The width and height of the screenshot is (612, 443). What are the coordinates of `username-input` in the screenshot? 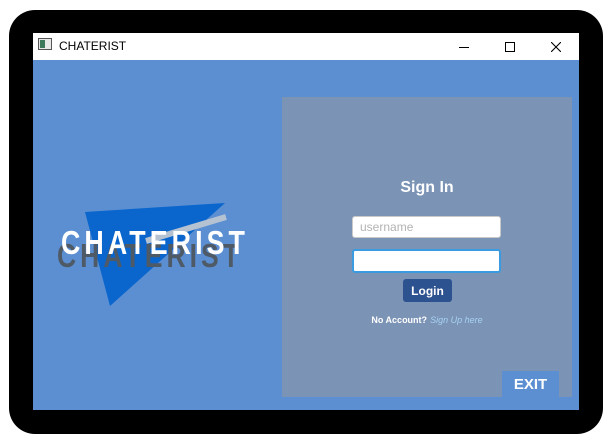 It's located at (426, 227).